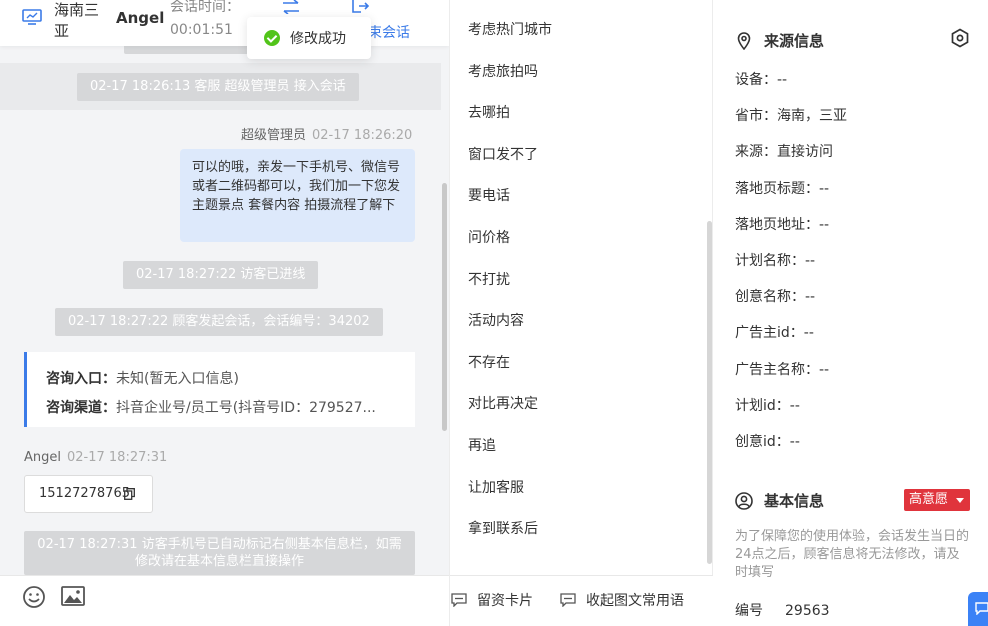  I want to click on transfer-icon, so click(291, 7).